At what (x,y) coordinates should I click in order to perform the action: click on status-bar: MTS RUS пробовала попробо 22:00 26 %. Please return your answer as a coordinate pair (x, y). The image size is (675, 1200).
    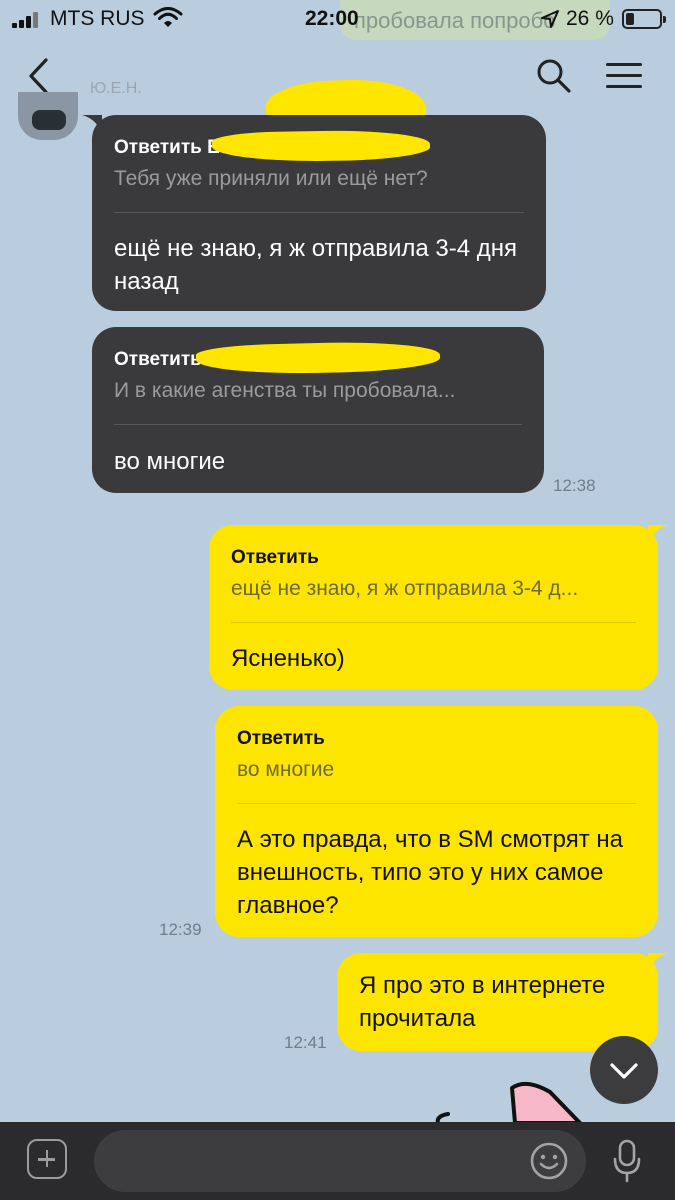
    Looking at the image, I should click on (337, 20).